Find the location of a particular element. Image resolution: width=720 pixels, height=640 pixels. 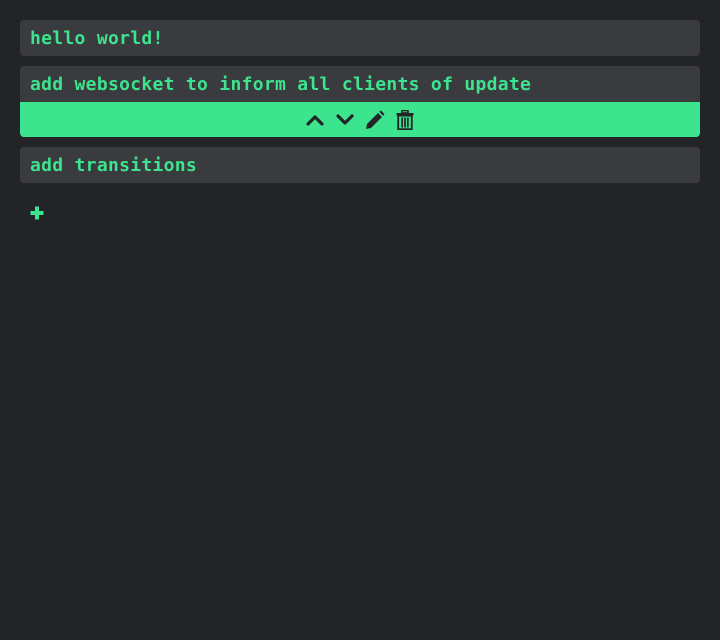

plus-icon is located at coordinates (37, 213).